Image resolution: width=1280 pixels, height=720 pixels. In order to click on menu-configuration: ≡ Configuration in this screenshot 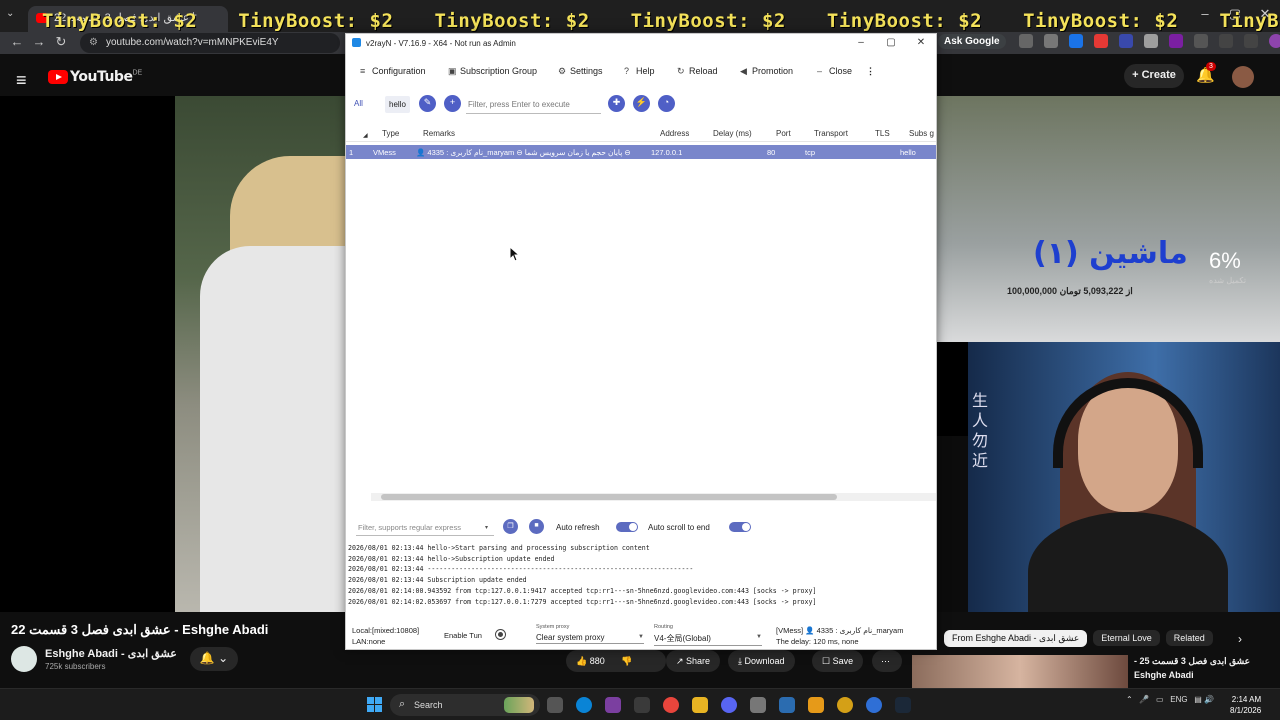, I will do `click(393, 71)`.